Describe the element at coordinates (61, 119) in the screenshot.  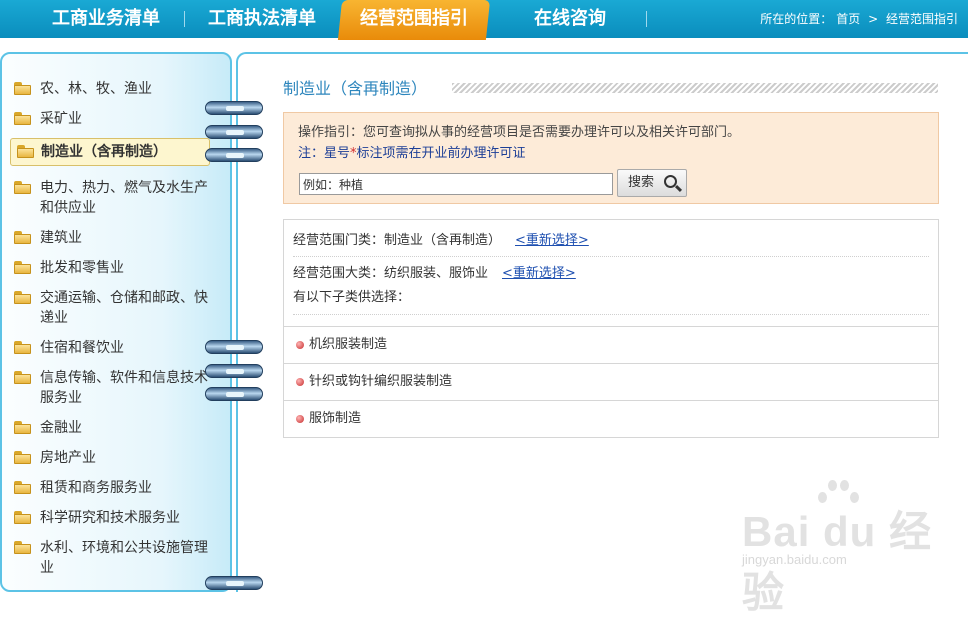
I see `sidebar-item-label: 采矿业` at that location.